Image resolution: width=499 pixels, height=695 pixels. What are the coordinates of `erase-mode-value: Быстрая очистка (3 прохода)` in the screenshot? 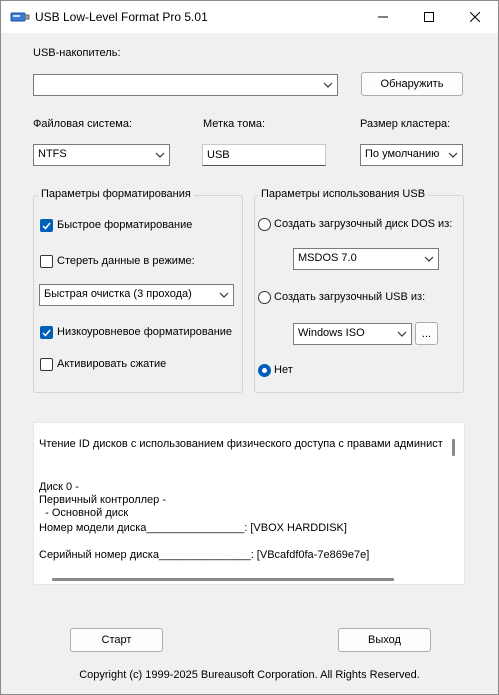 It's located at (118, 294).